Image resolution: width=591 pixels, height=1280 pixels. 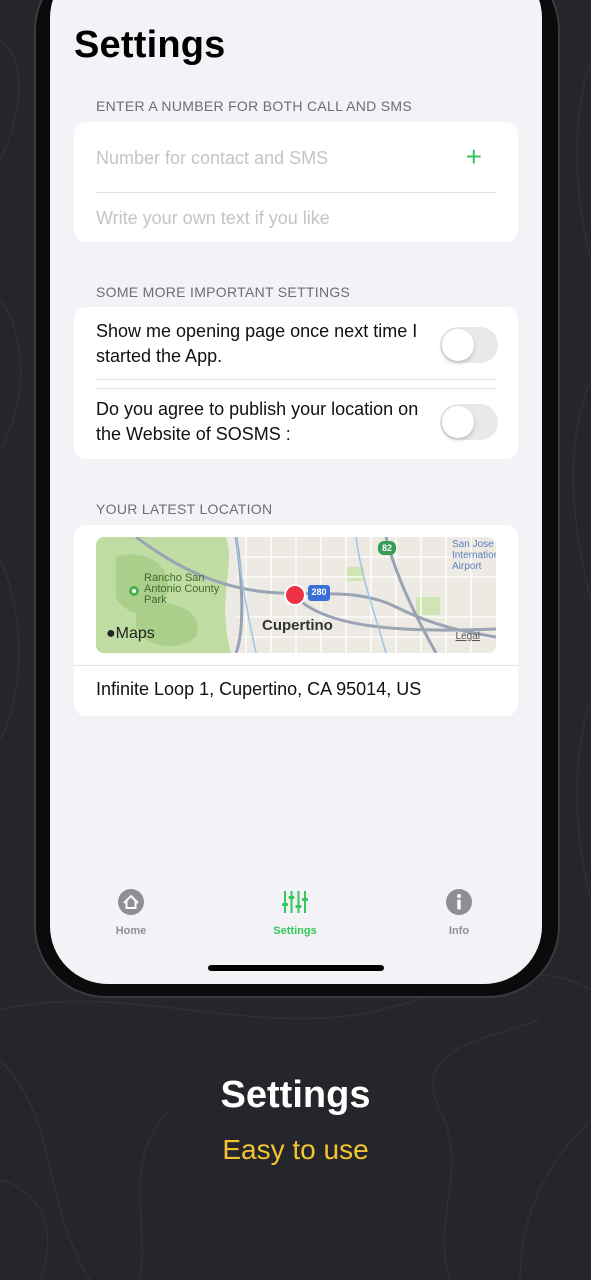 What do you see at coordinates (184, 509) in the screenshot?
I see `location-section-header: YOUR LATEST LOCATION` at bounding box center [184, 509].